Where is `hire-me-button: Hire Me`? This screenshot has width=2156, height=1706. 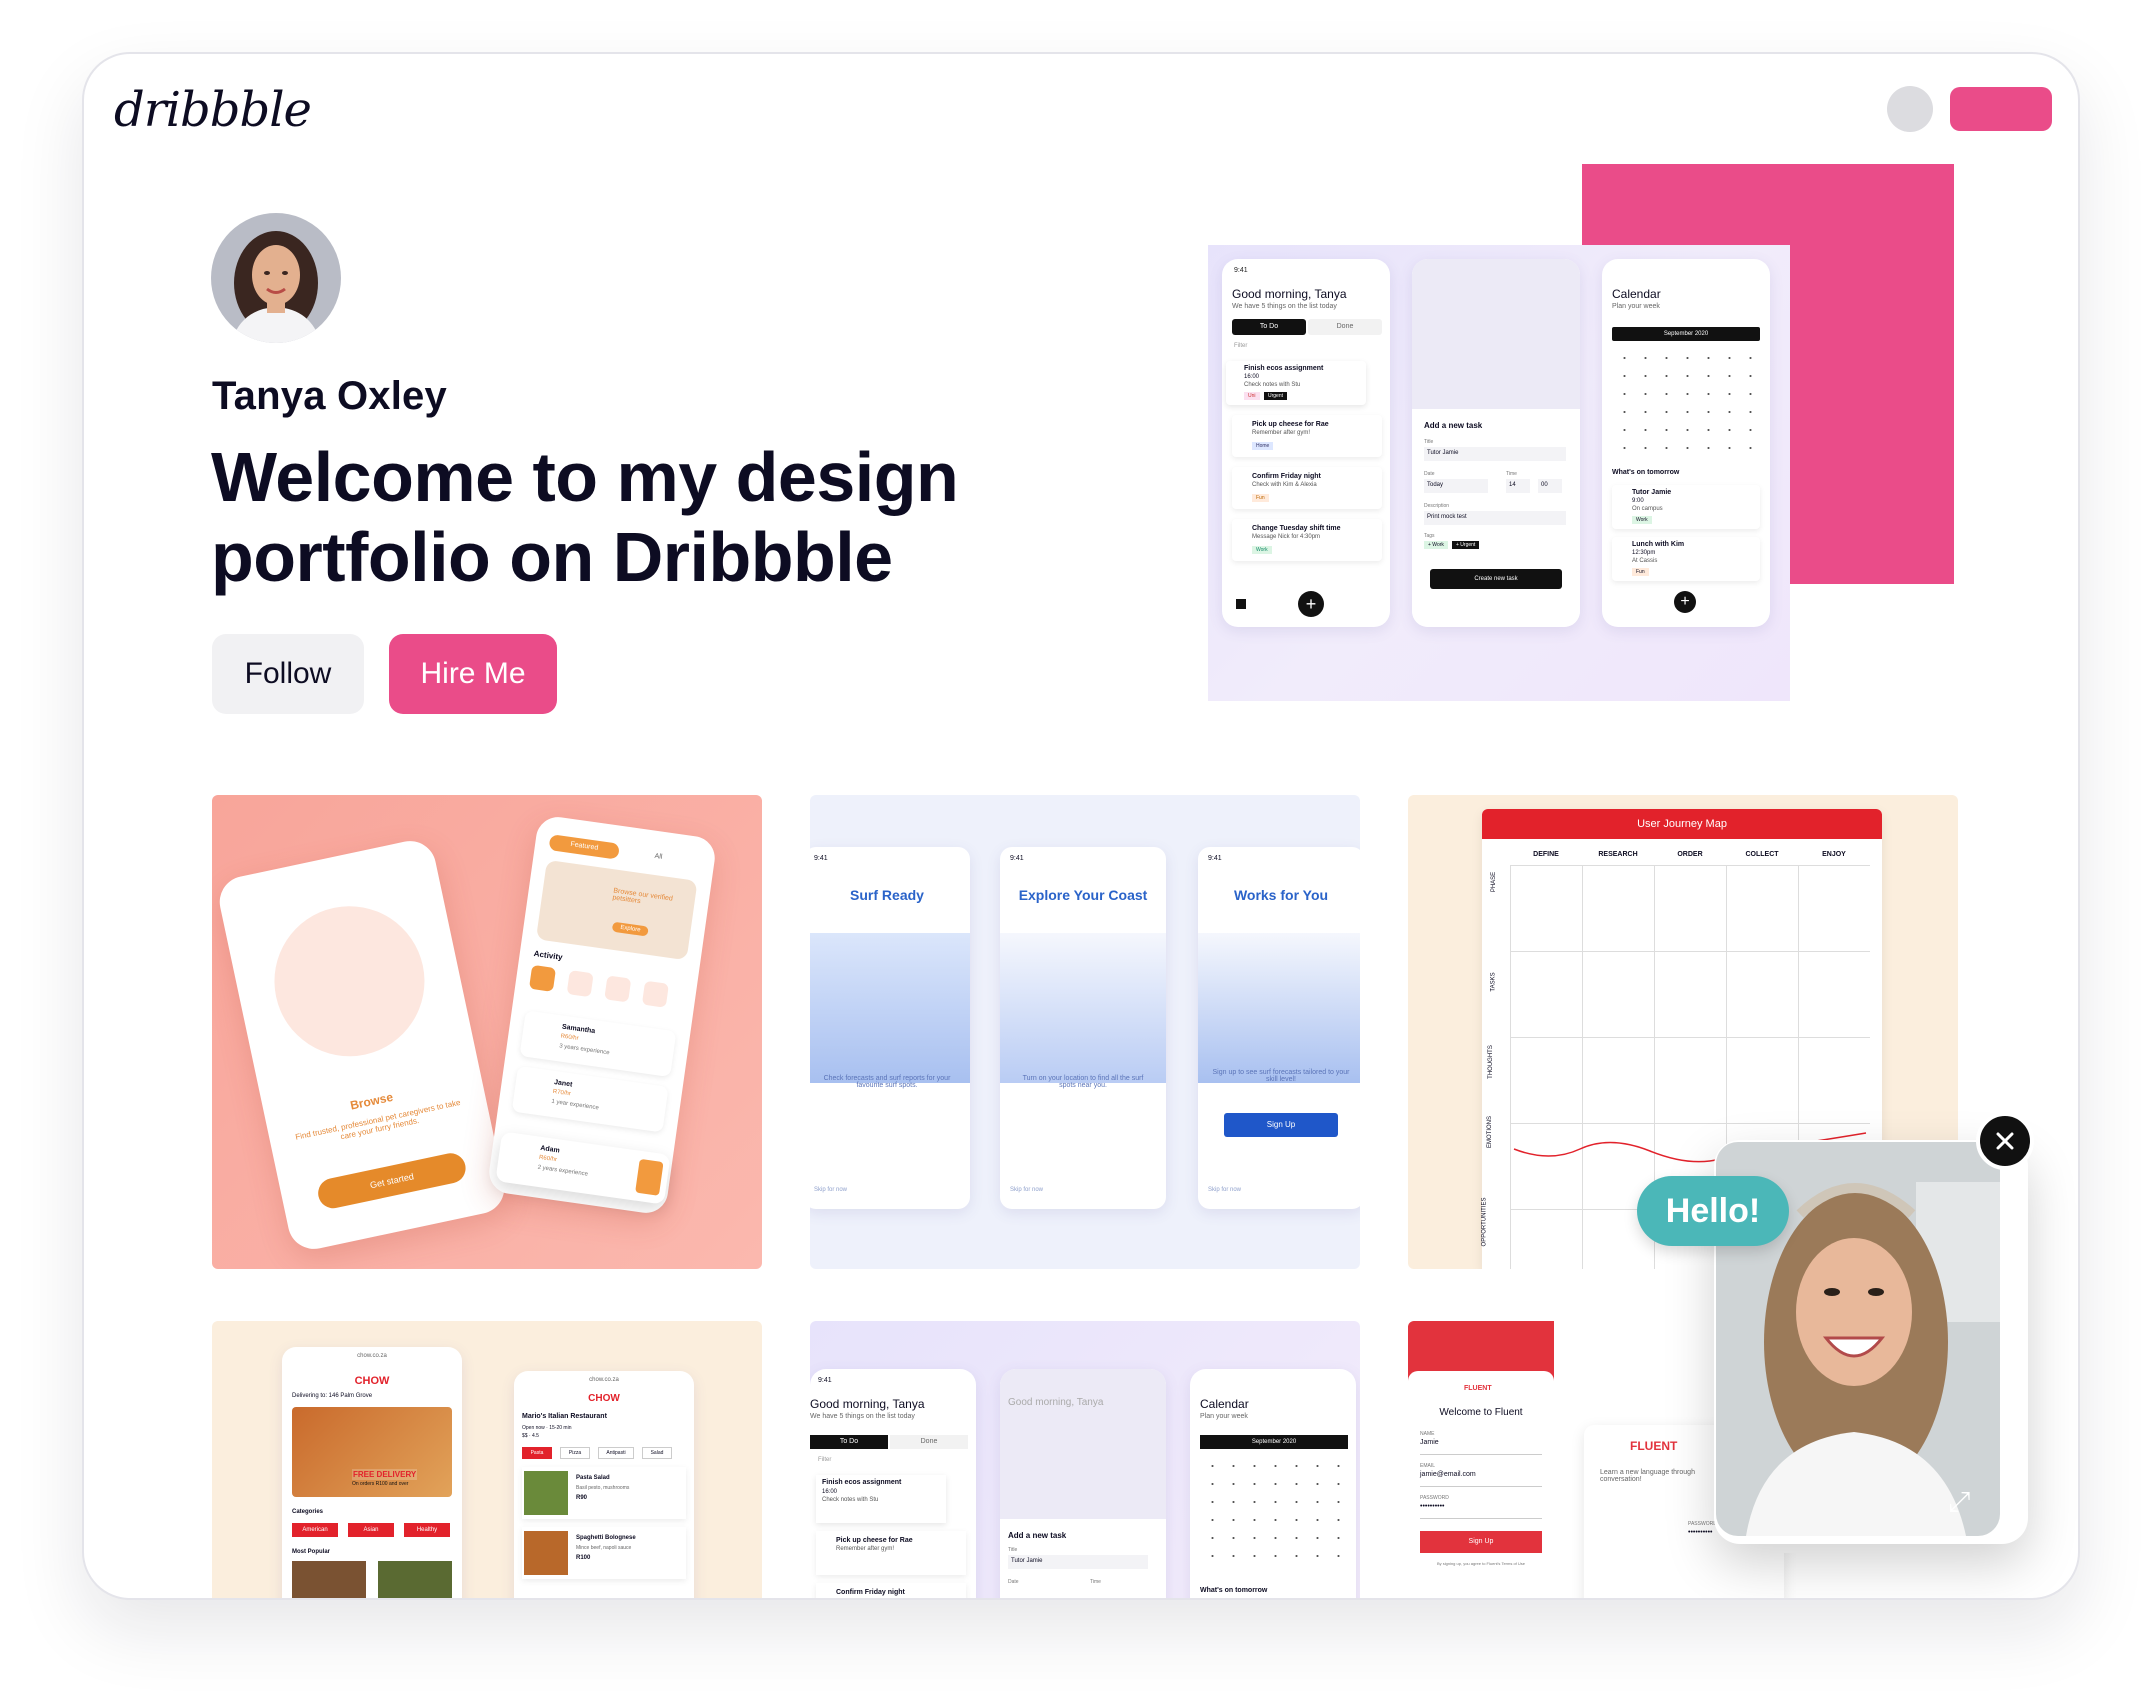
hire-me-button: Hire Me is located at coordinates (473, 674).